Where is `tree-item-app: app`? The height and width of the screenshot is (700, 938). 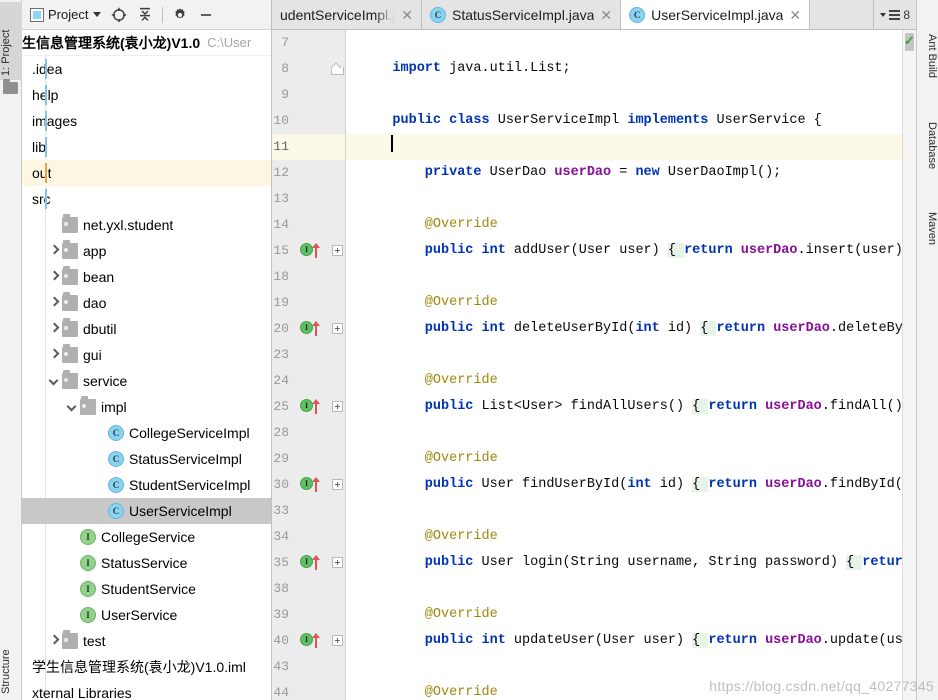
tree-item-app: app is located at coordinates (146, 251).